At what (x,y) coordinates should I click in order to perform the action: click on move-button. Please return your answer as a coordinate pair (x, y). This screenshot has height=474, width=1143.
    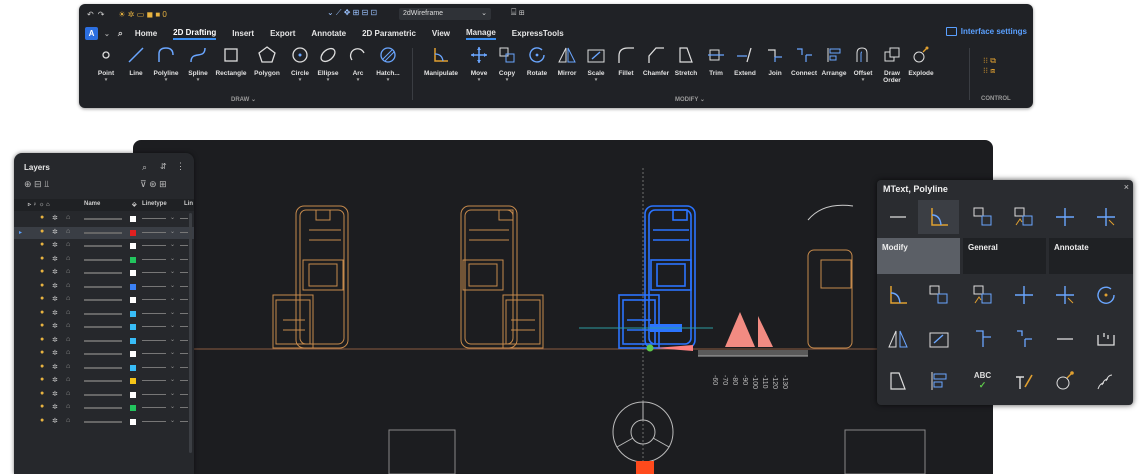
    Looking at the image, I should click on (1064, 217).